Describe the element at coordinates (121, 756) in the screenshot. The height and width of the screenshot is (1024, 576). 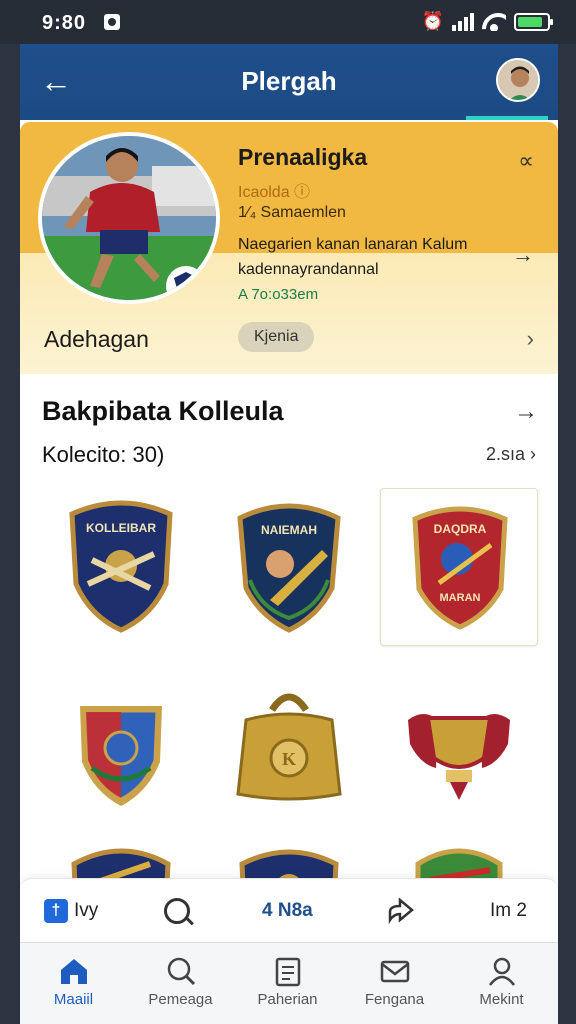
I see `crest-badge-icon` at that location.